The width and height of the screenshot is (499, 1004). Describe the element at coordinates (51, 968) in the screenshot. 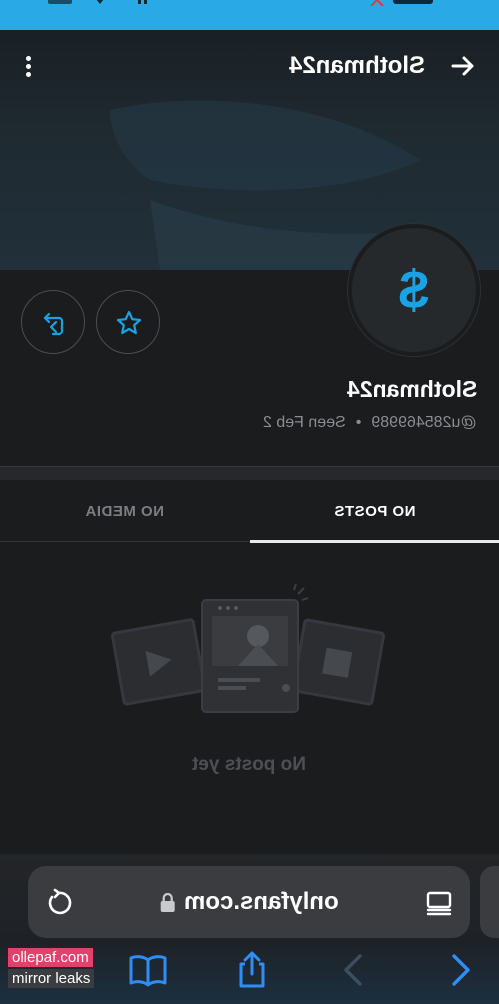

I see `watermark: ollepaf.com mirror leaks` at that location.